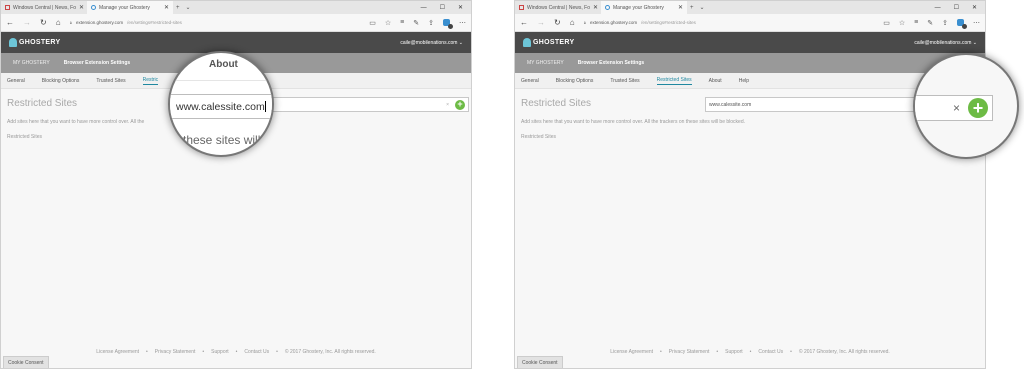  What do you see at coordinates (584, 22) in the screenshot?
I see `lock-icon: 🔒︎` at bounding box center [584, 22].